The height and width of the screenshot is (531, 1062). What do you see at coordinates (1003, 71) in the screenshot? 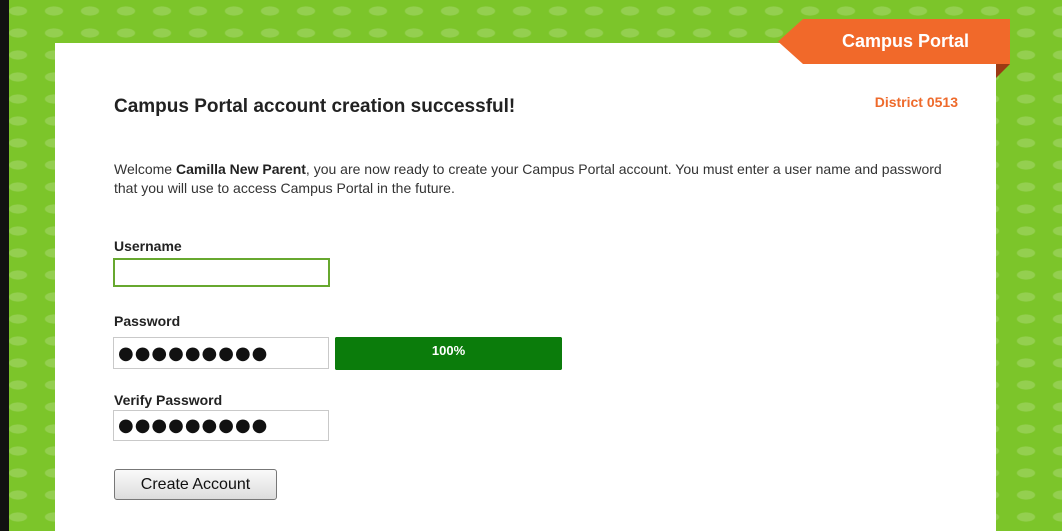
I see `brand-ribbon-fold` at bounding box center [1003, 71].